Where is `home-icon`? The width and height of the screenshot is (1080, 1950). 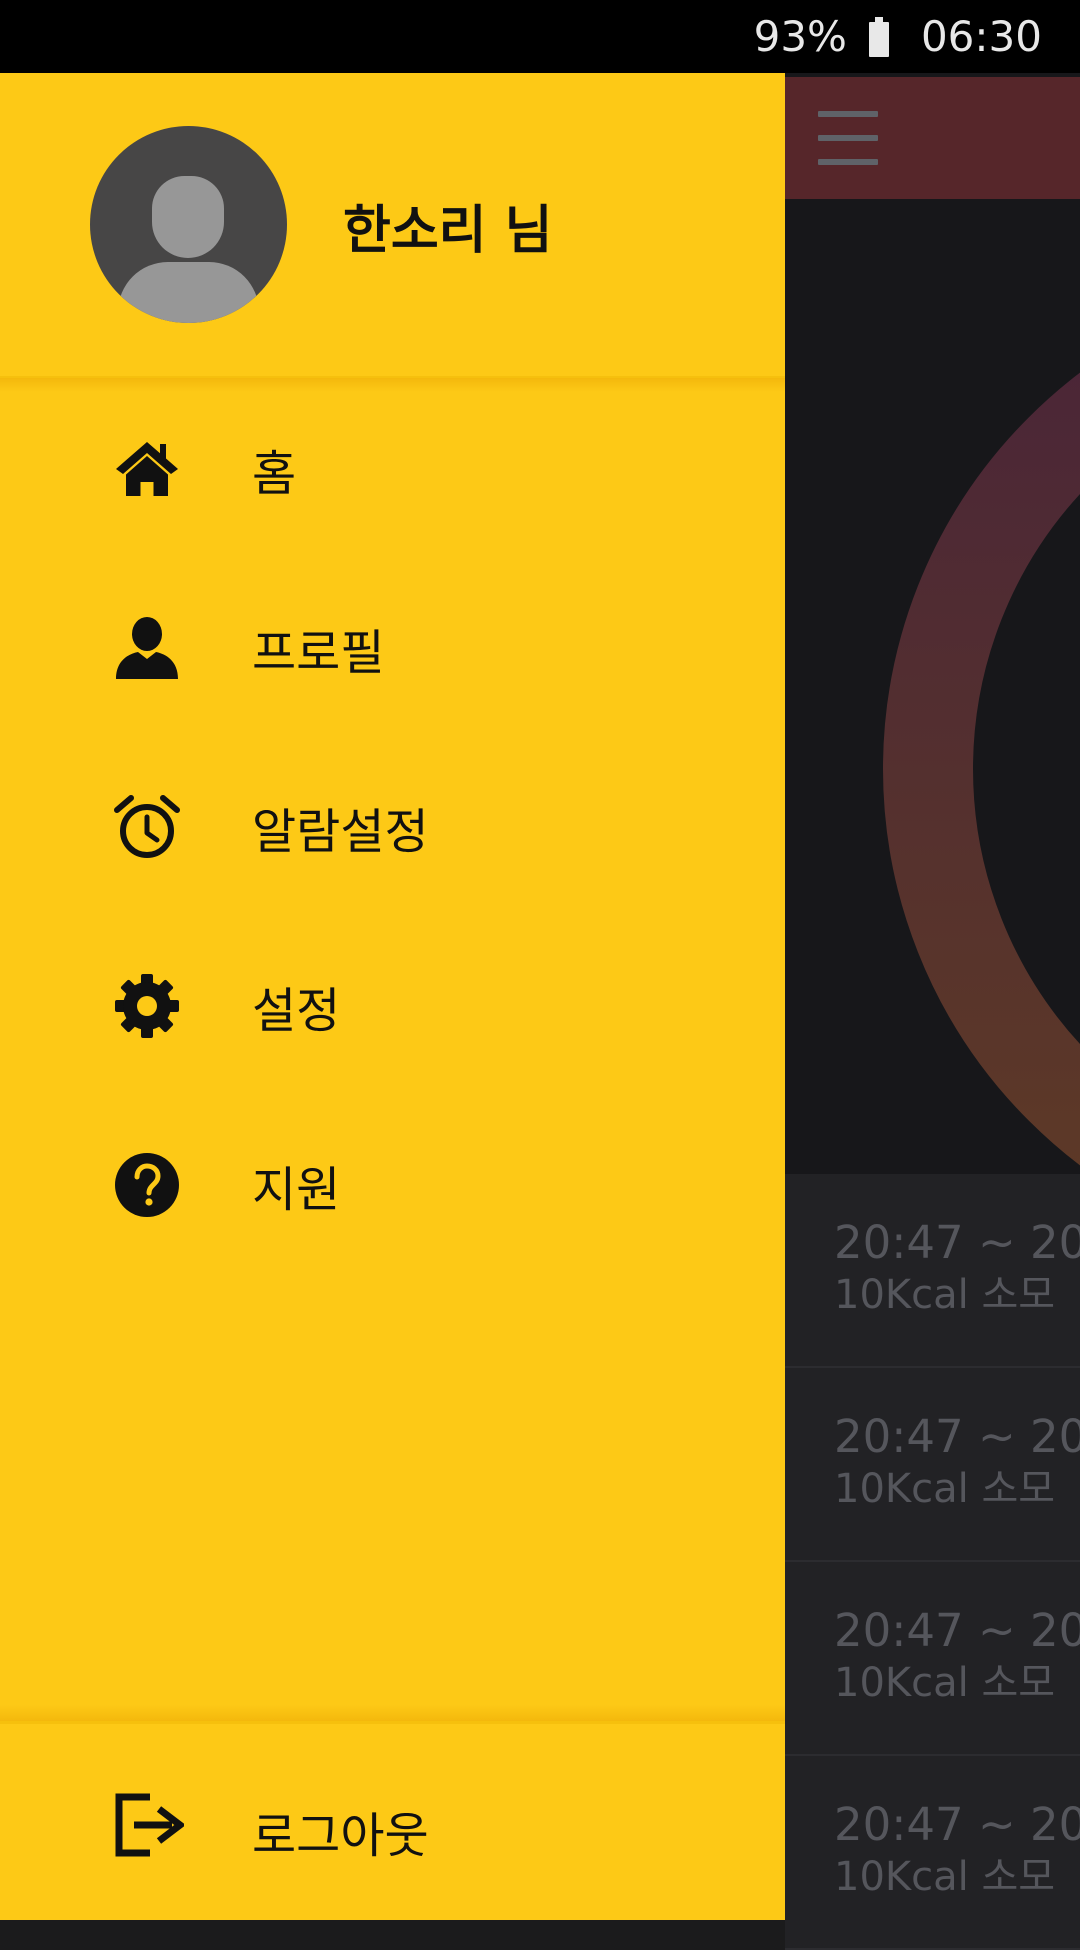 home-icon is located at coordinates (147, 468).